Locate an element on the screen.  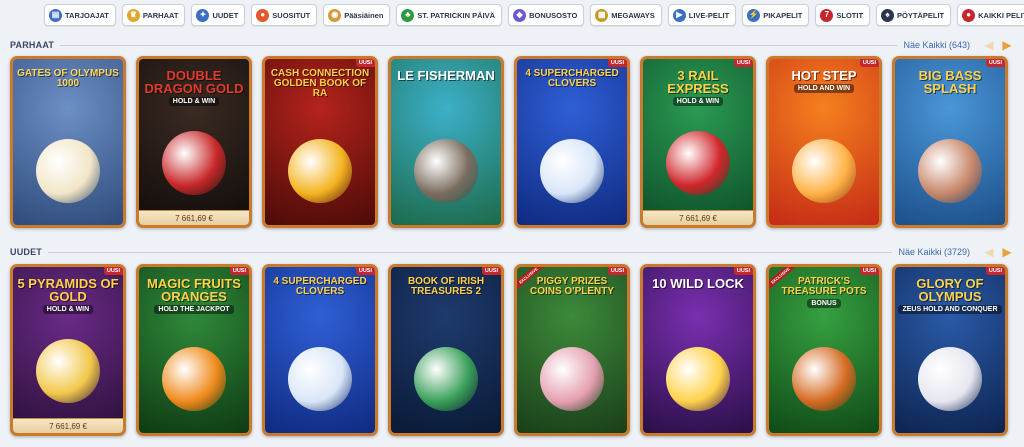
game-artwork: 10 WILD LOCK is located at coordinates (698, 350).